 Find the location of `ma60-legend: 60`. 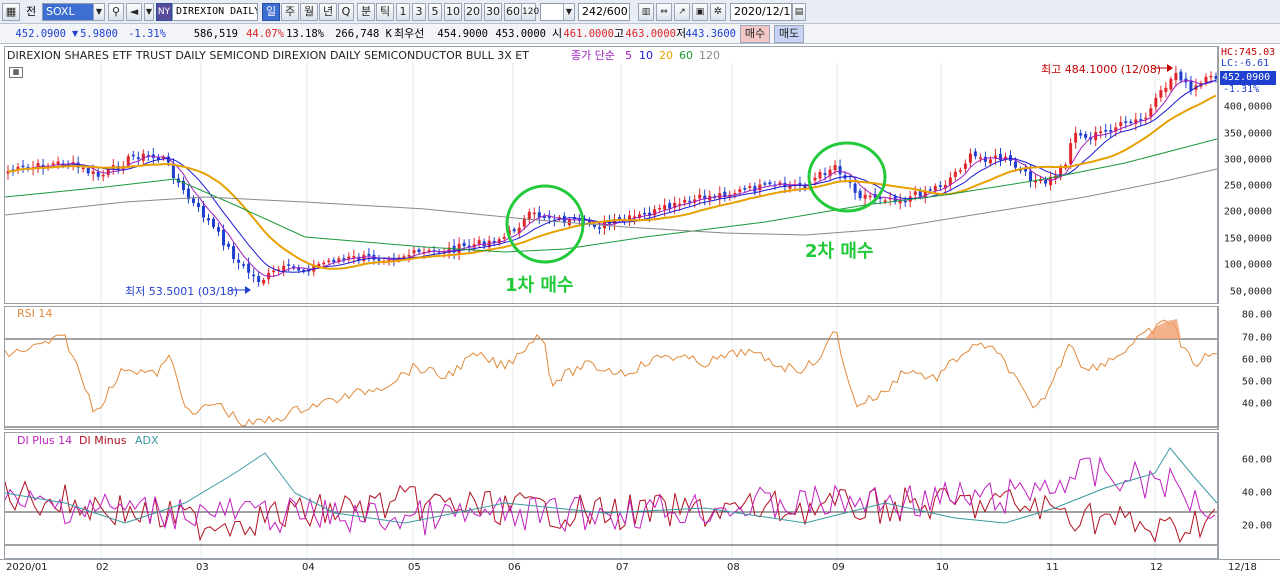

ma60-legend: 60 is located at coordinates (686, 55).